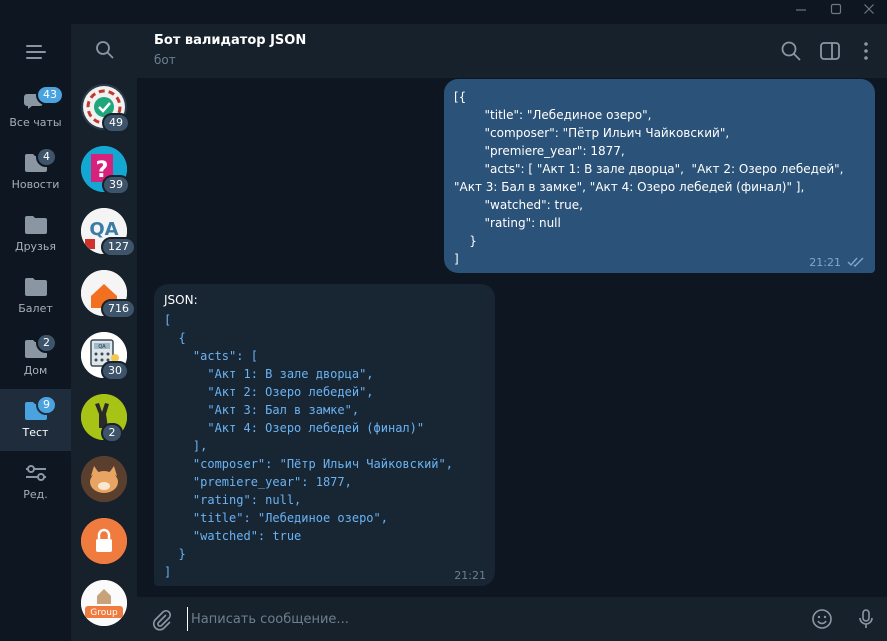  I want to click on unread-badge: 49, so click(116, 123).